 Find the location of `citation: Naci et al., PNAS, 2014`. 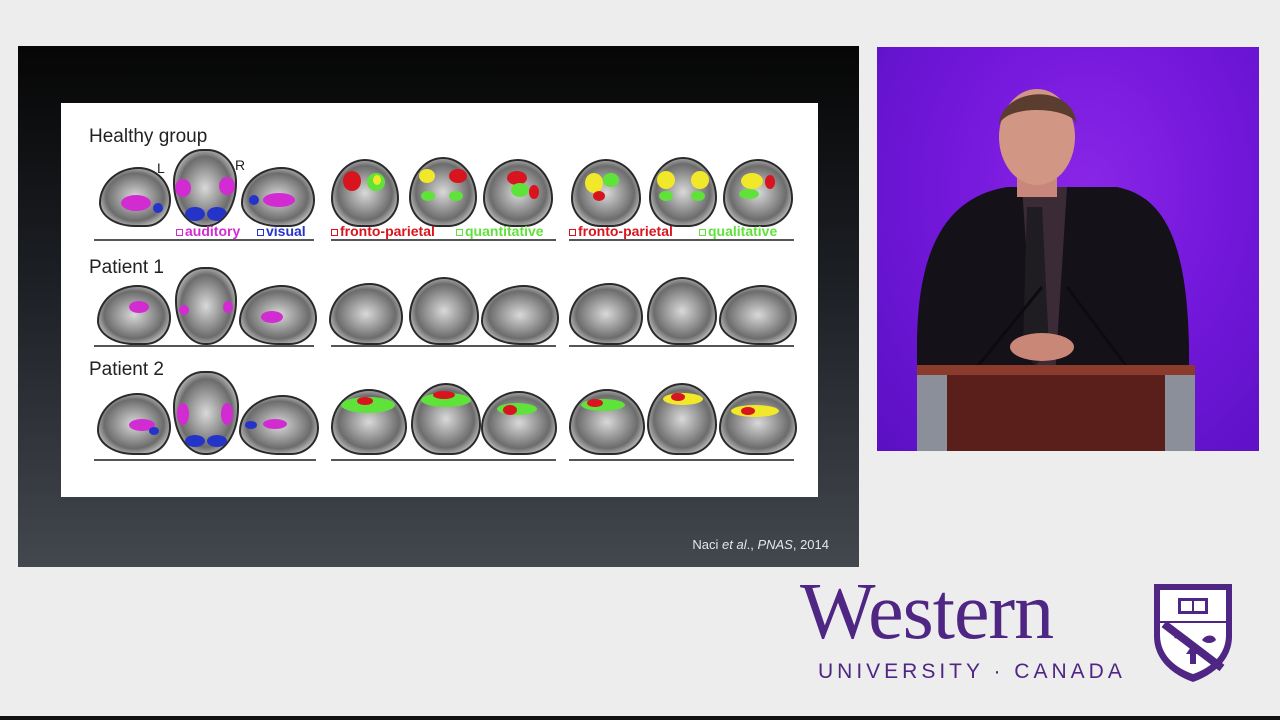

citation: Naci et al., PNAS, 2014 is located at coordinates (760, 544).